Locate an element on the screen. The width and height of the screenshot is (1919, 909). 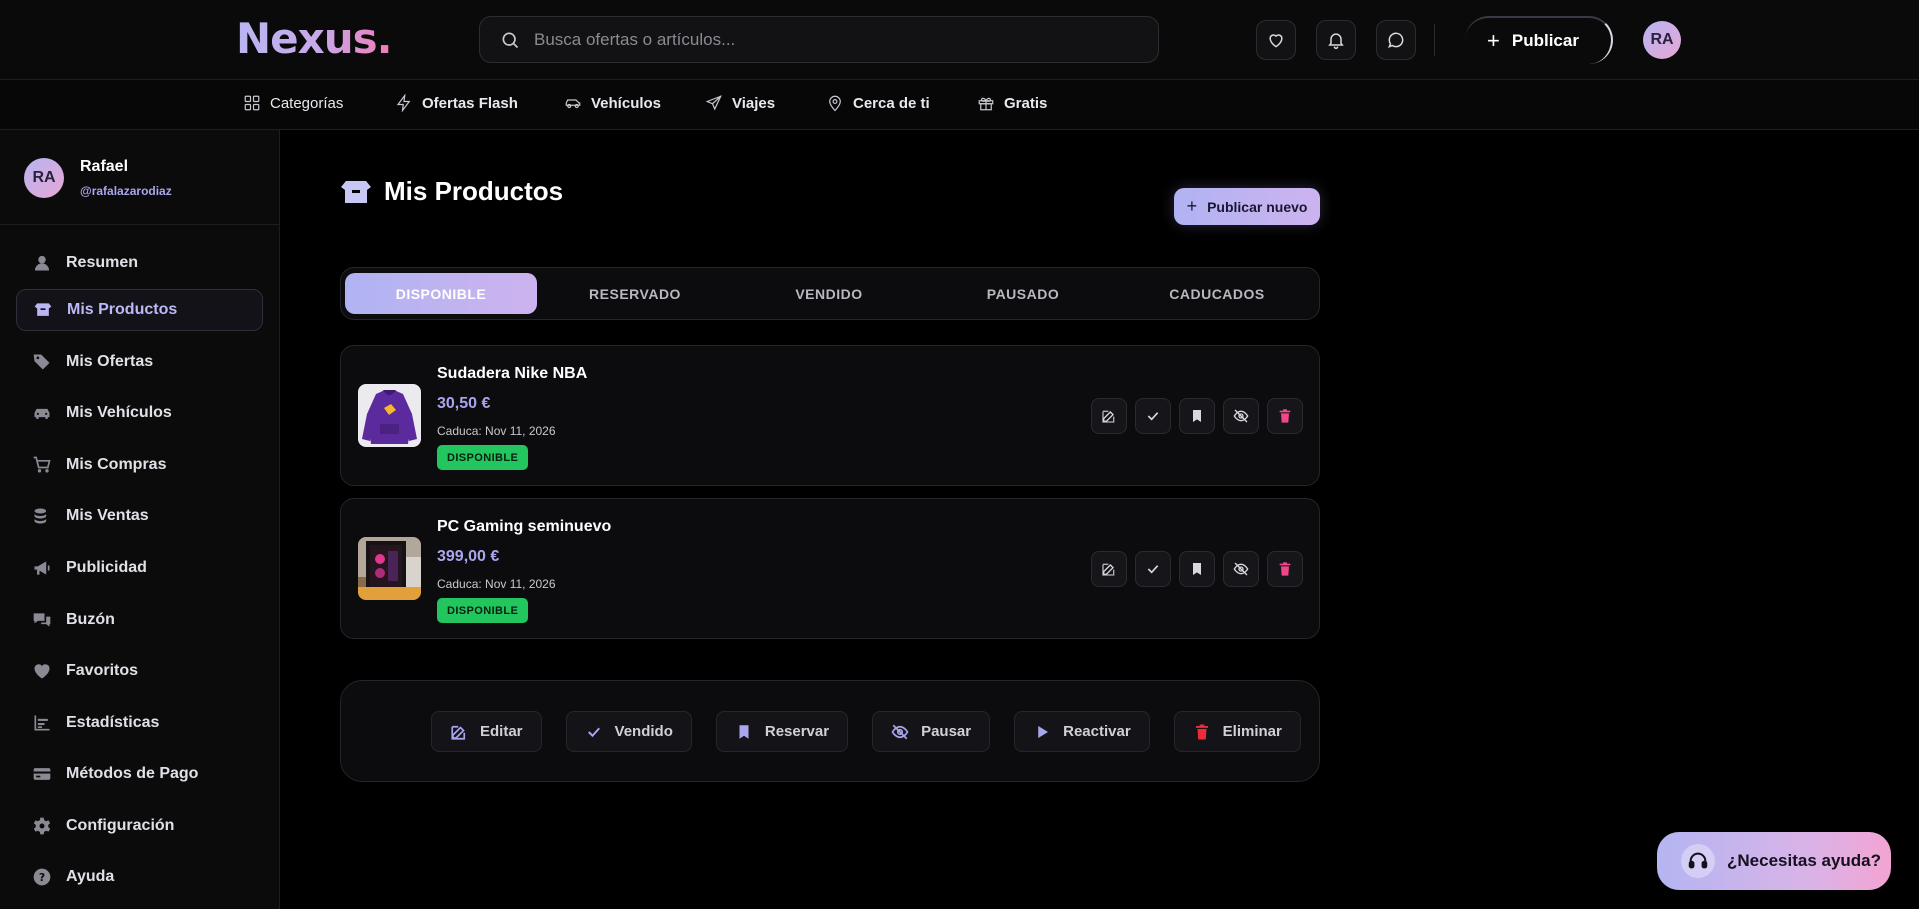
category-cerca-de-ti: Cerca de ti is located at coordinates (878, 103).